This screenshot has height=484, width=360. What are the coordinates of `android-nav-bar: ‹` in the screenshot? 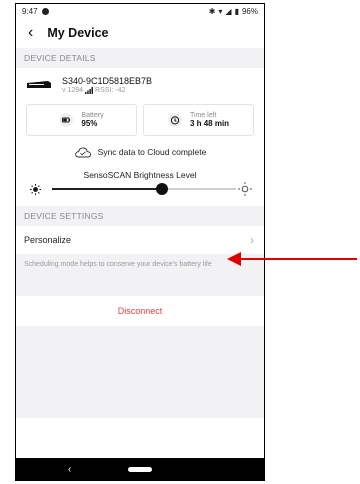 It's located at (140, 469).